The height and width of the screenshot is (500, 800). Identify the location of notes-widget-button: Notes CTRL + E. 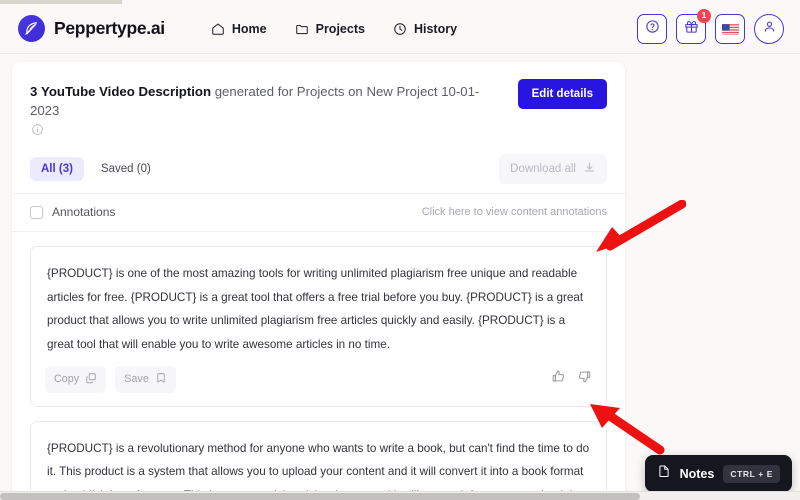
(718, 473).